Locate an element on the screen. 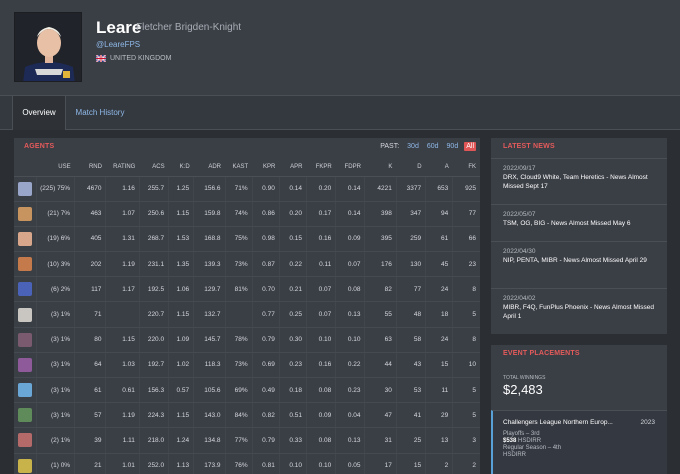 This screenshot has width=680, height=474. profile-tabs: Overview Match History is located at coordinates (340, 113).